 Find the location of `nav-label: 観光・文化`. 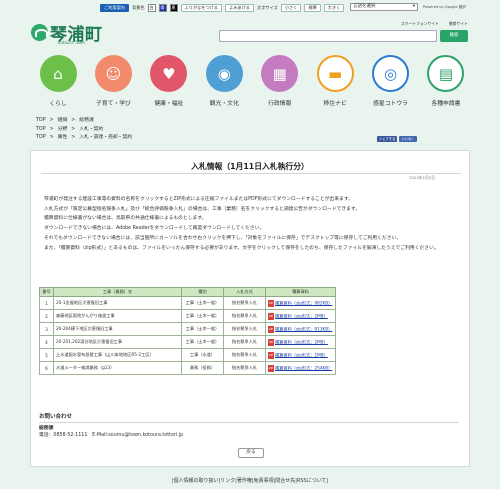

nav-label: 観光・文化 is located at coordinates (224, 104).